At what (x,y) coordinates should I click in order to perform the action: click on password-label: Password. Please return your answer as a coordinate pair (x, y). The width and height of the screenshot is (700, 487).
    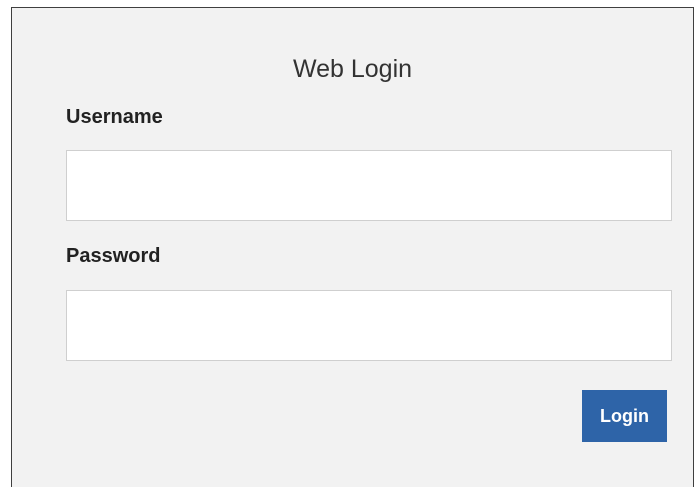
    Looking at the image, I should click on (113, 256).